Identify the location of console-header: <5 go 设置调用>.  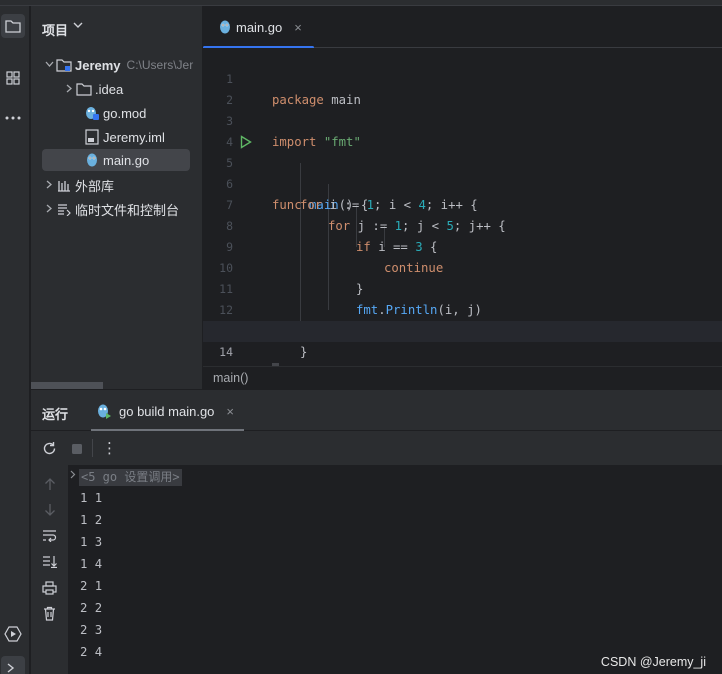
(130, 477).